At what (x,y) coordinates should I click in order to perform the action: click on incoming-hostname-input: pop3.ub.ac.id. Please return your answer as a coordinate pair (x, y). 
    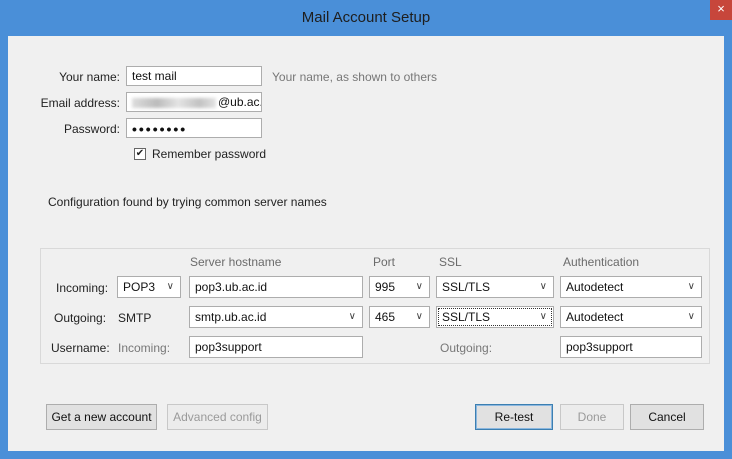
    Looking at the image, I should click on (276, 287).